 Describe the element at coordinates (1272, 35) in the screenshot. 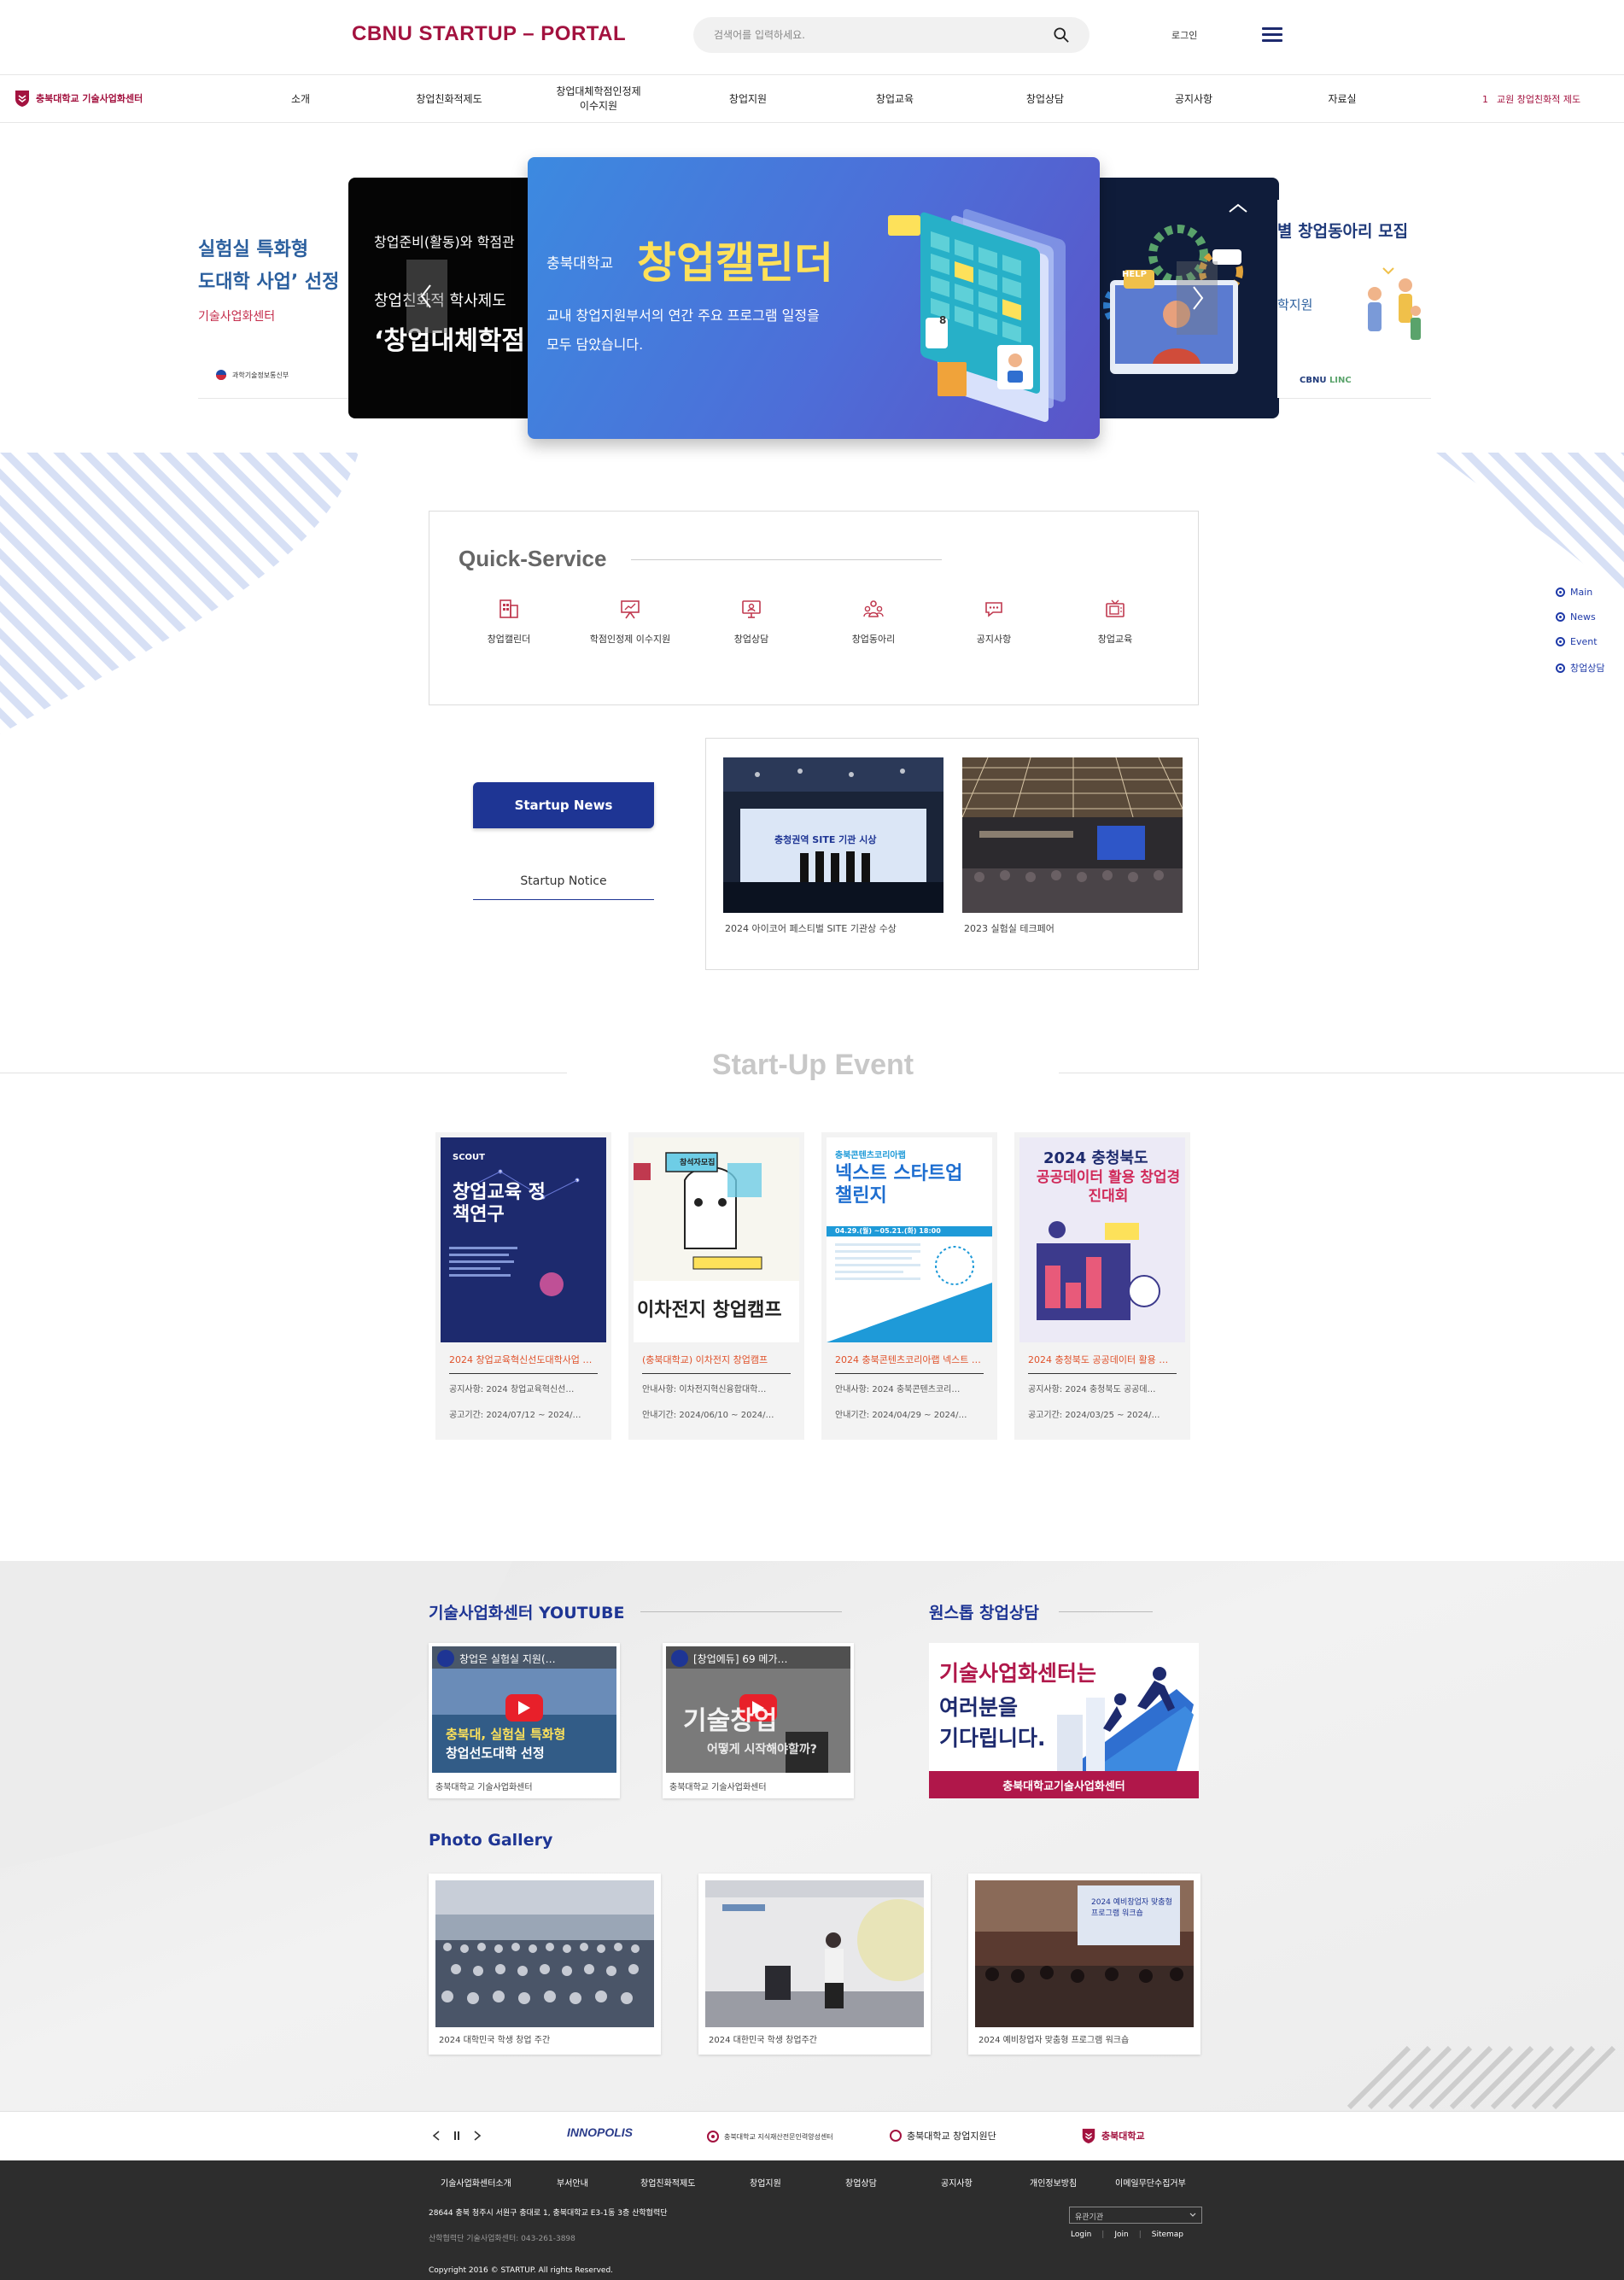

I see `menu-icon` at that location.